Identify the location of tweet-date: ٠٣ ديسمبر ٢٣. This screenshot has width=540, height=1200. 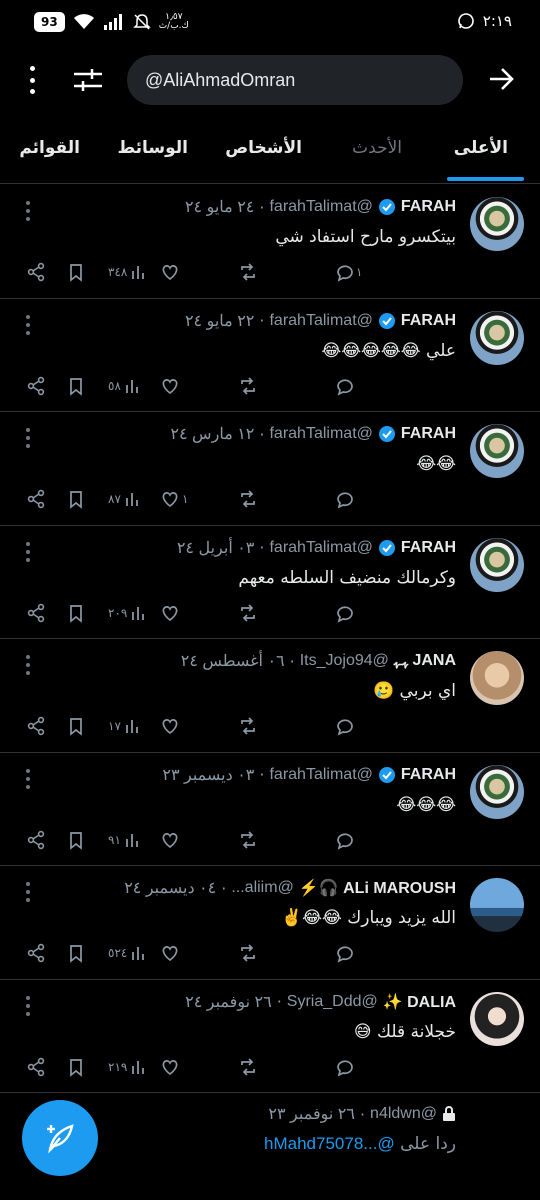
(208, 775).